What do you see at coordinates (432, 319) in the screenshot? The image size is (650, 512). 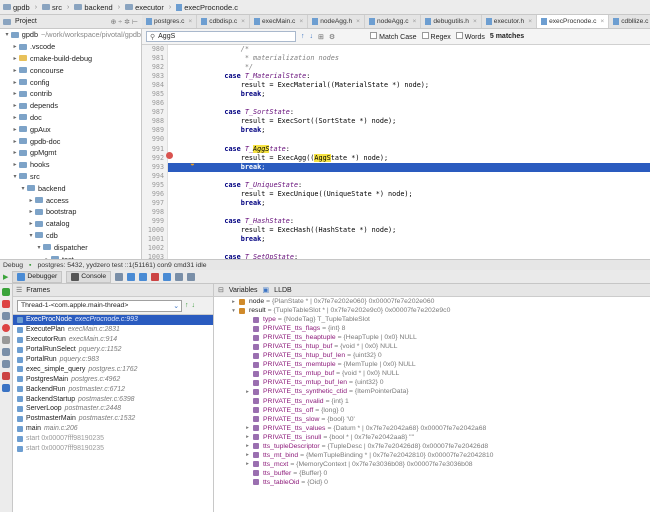 I see `variable-row: type = {NodeTag} T_TupleTableSlot` at bounding box center [432, 319].